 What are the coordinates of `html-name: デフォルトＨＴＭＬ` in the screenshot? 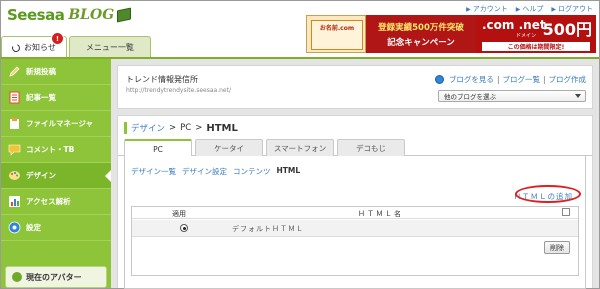 It's located at (268, 229).